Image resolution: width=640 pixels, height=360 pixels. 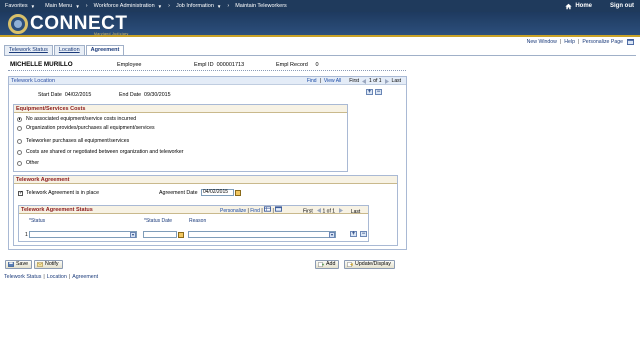 I want to click on first-label: First, so click(x=354, y=81).